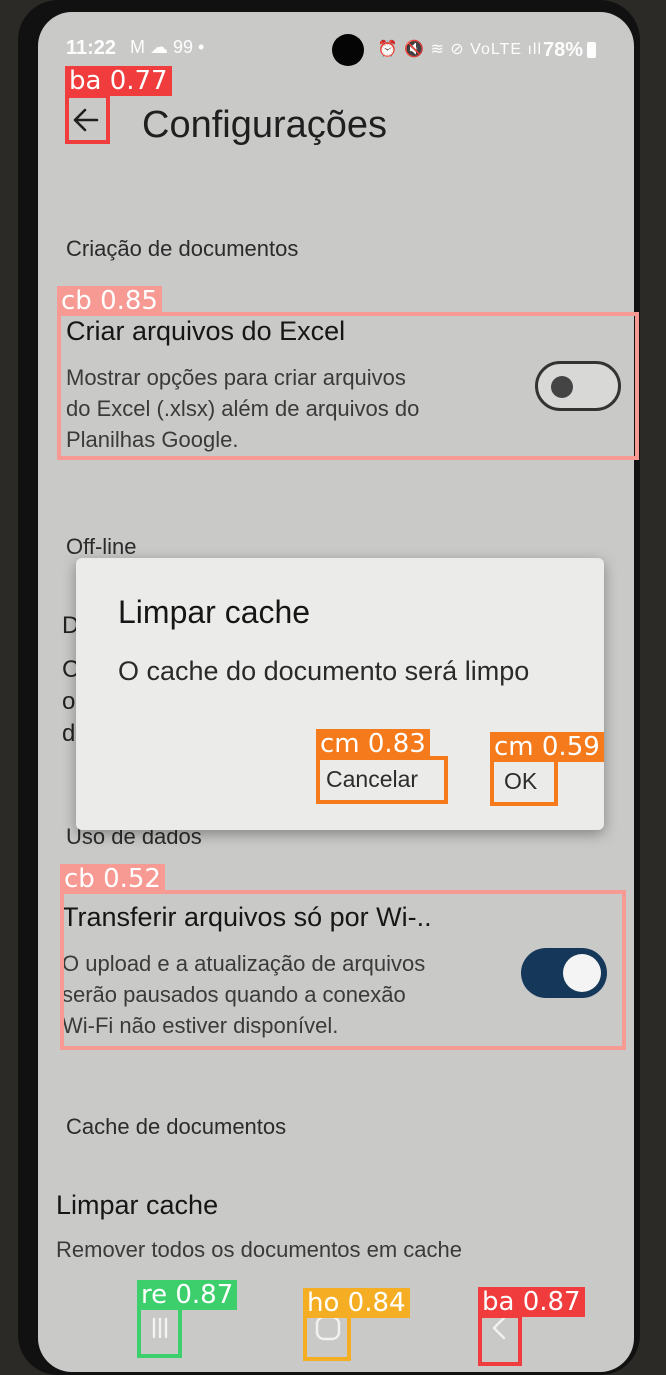 The width and height of the screenshot is (666, 1375). I want to click on system-status-icons: ⏰ 🔇 ≋ ⊘ VoLTE ıll, so click(459, 49).